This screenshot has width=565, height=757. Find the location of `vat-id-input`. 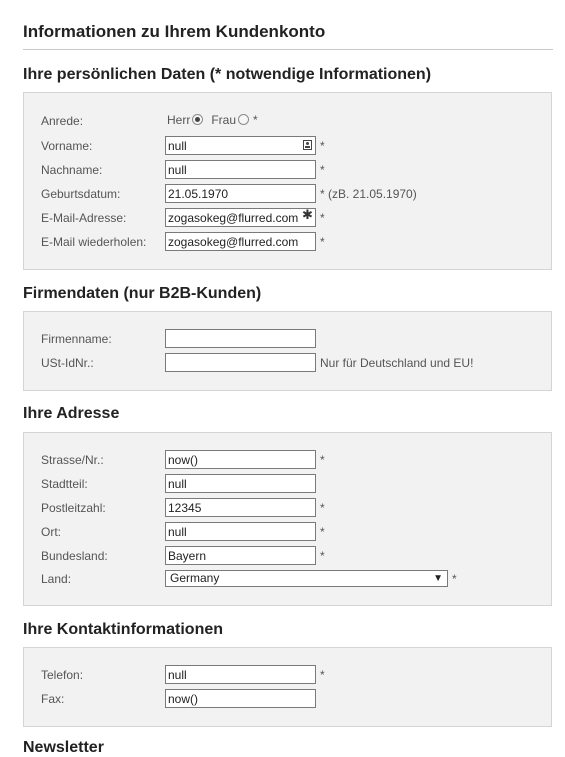

vat-id-input is located at coordinates (240, 362).